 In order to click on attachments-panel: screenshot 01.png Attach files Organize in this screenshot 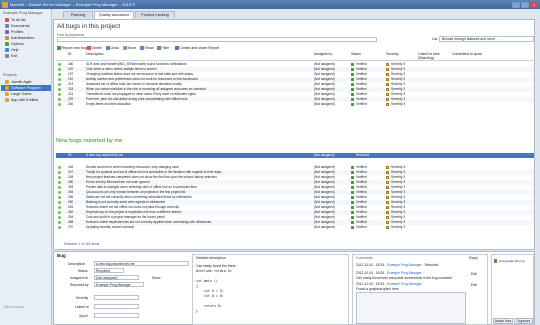, I will do `click(512, 289)`.